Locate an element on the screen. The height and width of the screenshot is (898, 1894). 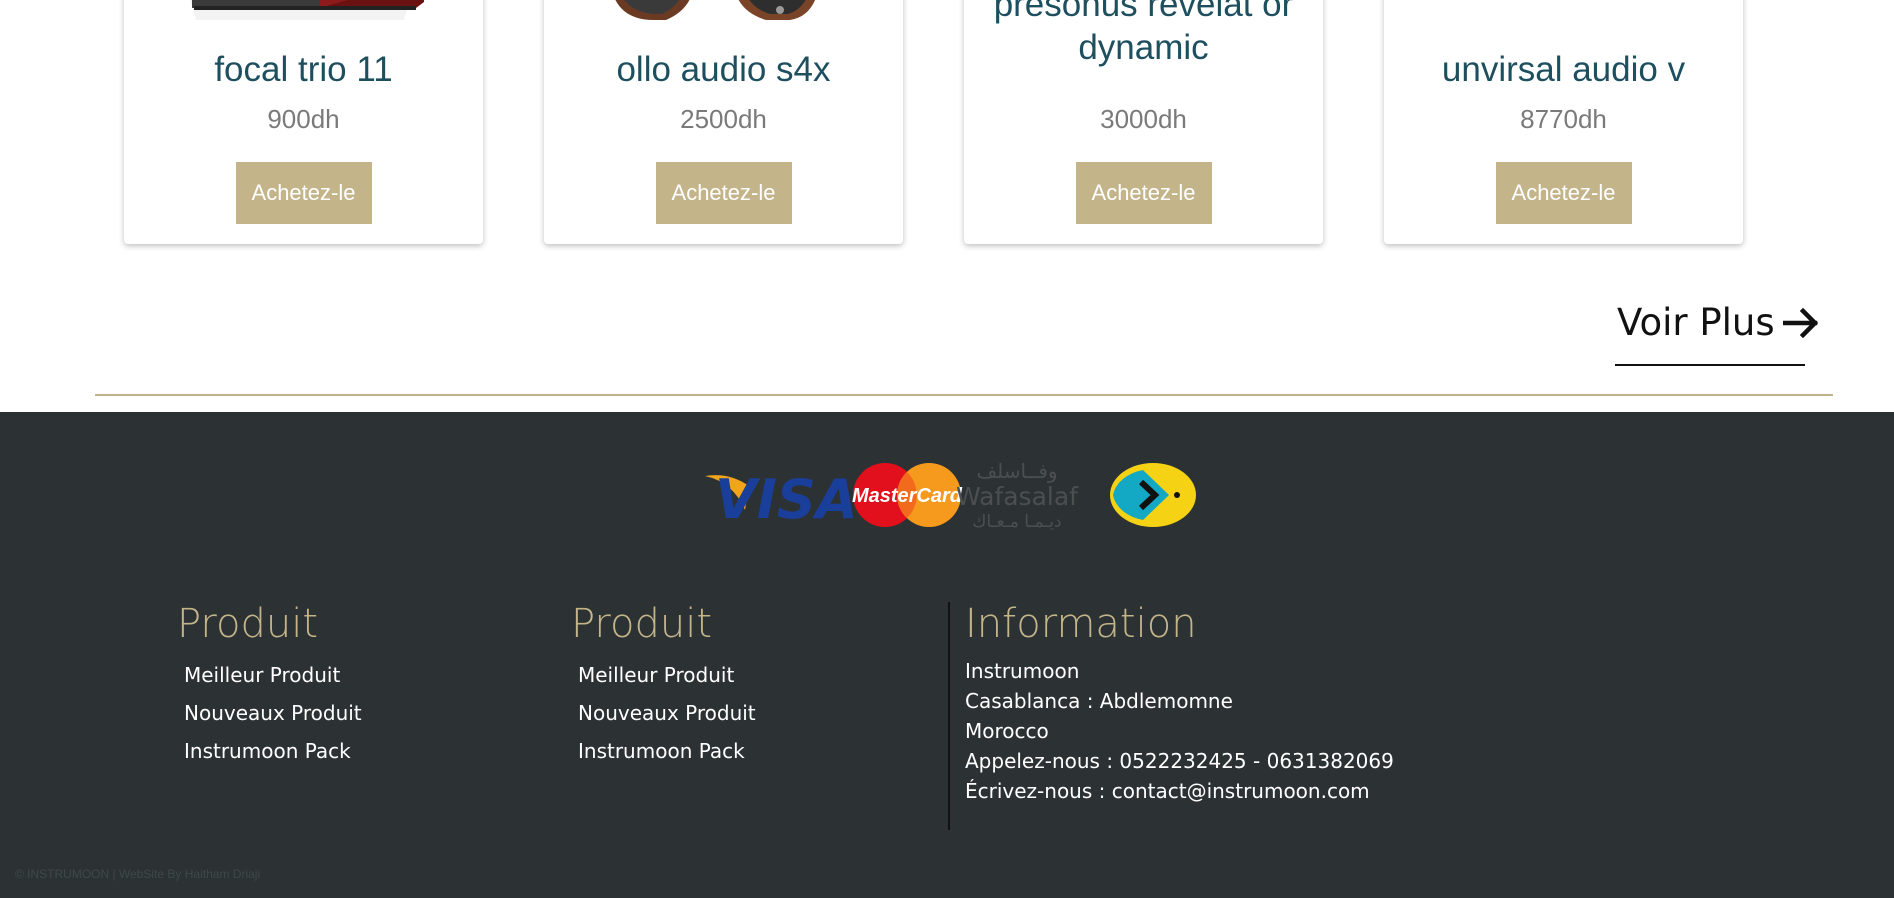
visa-logo: VISA is located at coordinates (781, 499).